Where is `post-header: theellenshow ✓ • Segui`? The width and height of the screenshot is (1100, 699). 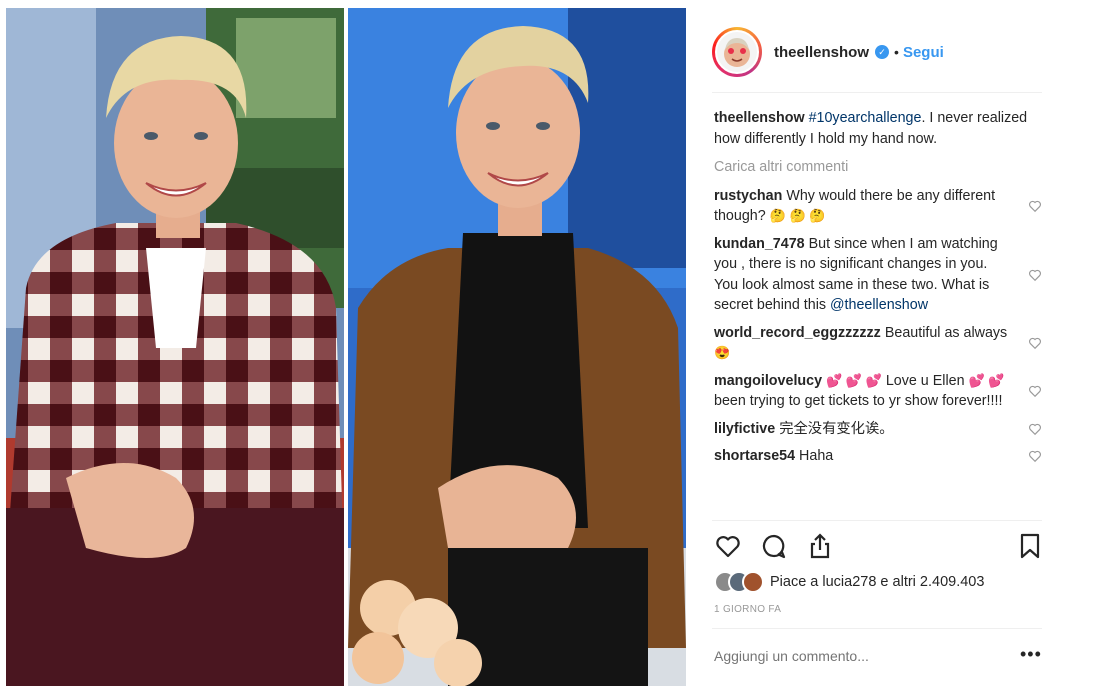
post-header: theellenshow ✓ • Segui is located at coordinates (877, 52).